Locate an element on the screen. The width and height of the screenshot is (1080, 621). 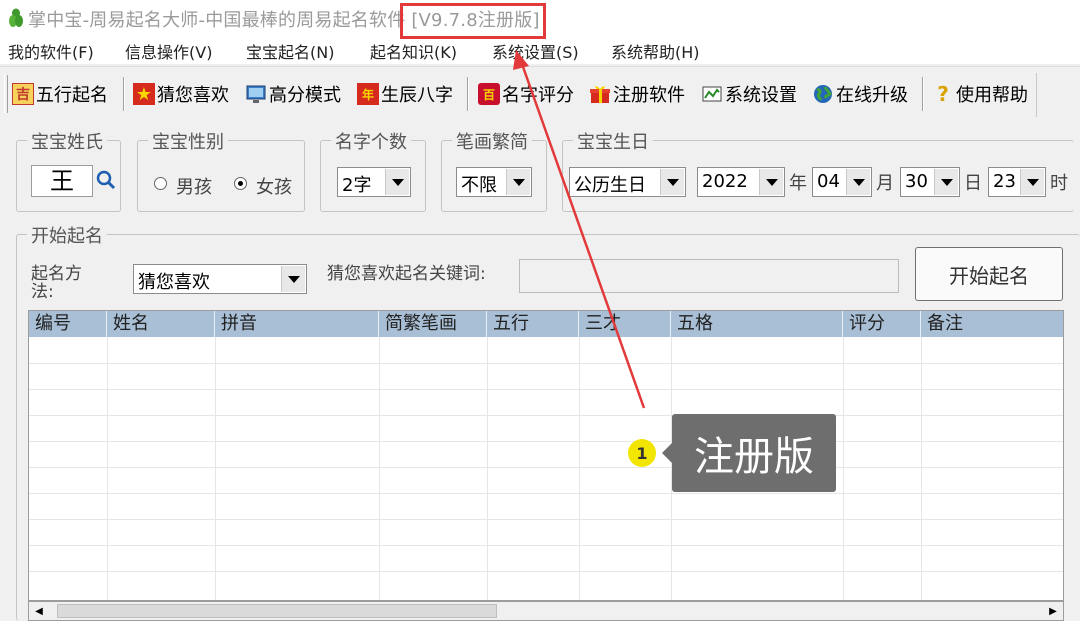
toolbar-wuxing-button: 吉 五行起名 is located at coordinates (60, 94).